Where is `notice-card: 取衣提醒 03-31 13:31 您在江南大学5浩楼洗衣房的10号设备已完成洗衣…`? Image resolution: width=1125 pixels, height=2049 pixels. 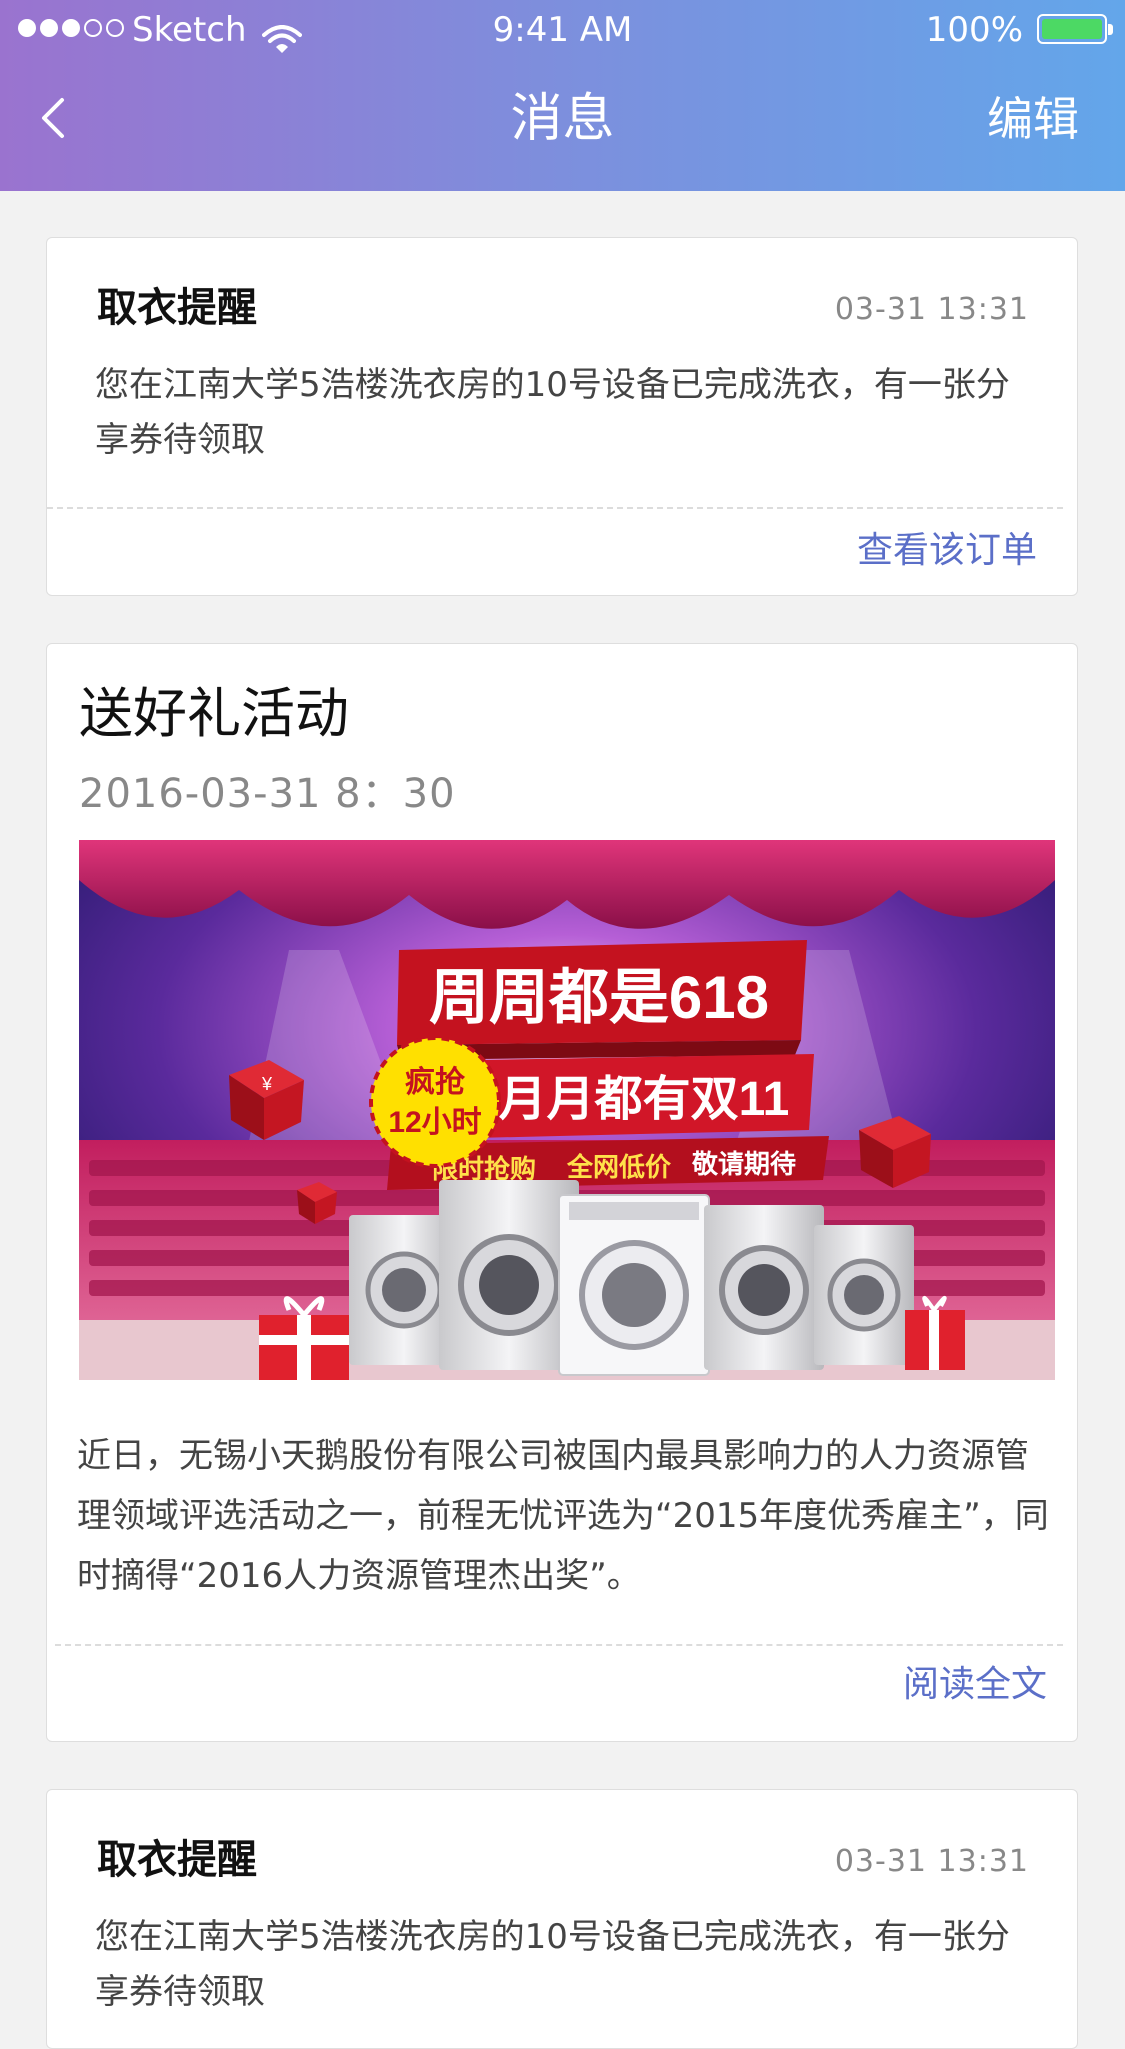 notice-card: 取衣提醒 03-31 13:31 您在江南大学5浩楼洗衣房的10号设备已完成洗衣… is located at coordinates (562, 1919).